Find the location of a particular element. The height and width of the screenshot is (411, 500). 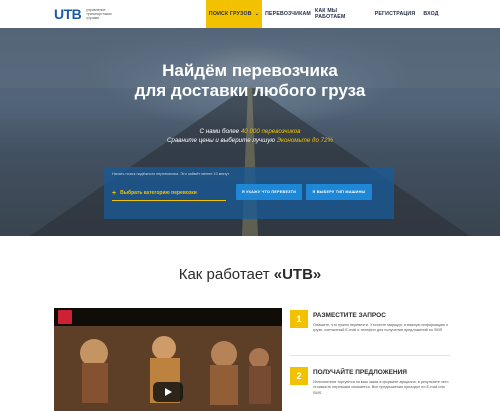

divider is located at coordinates (370, 355).